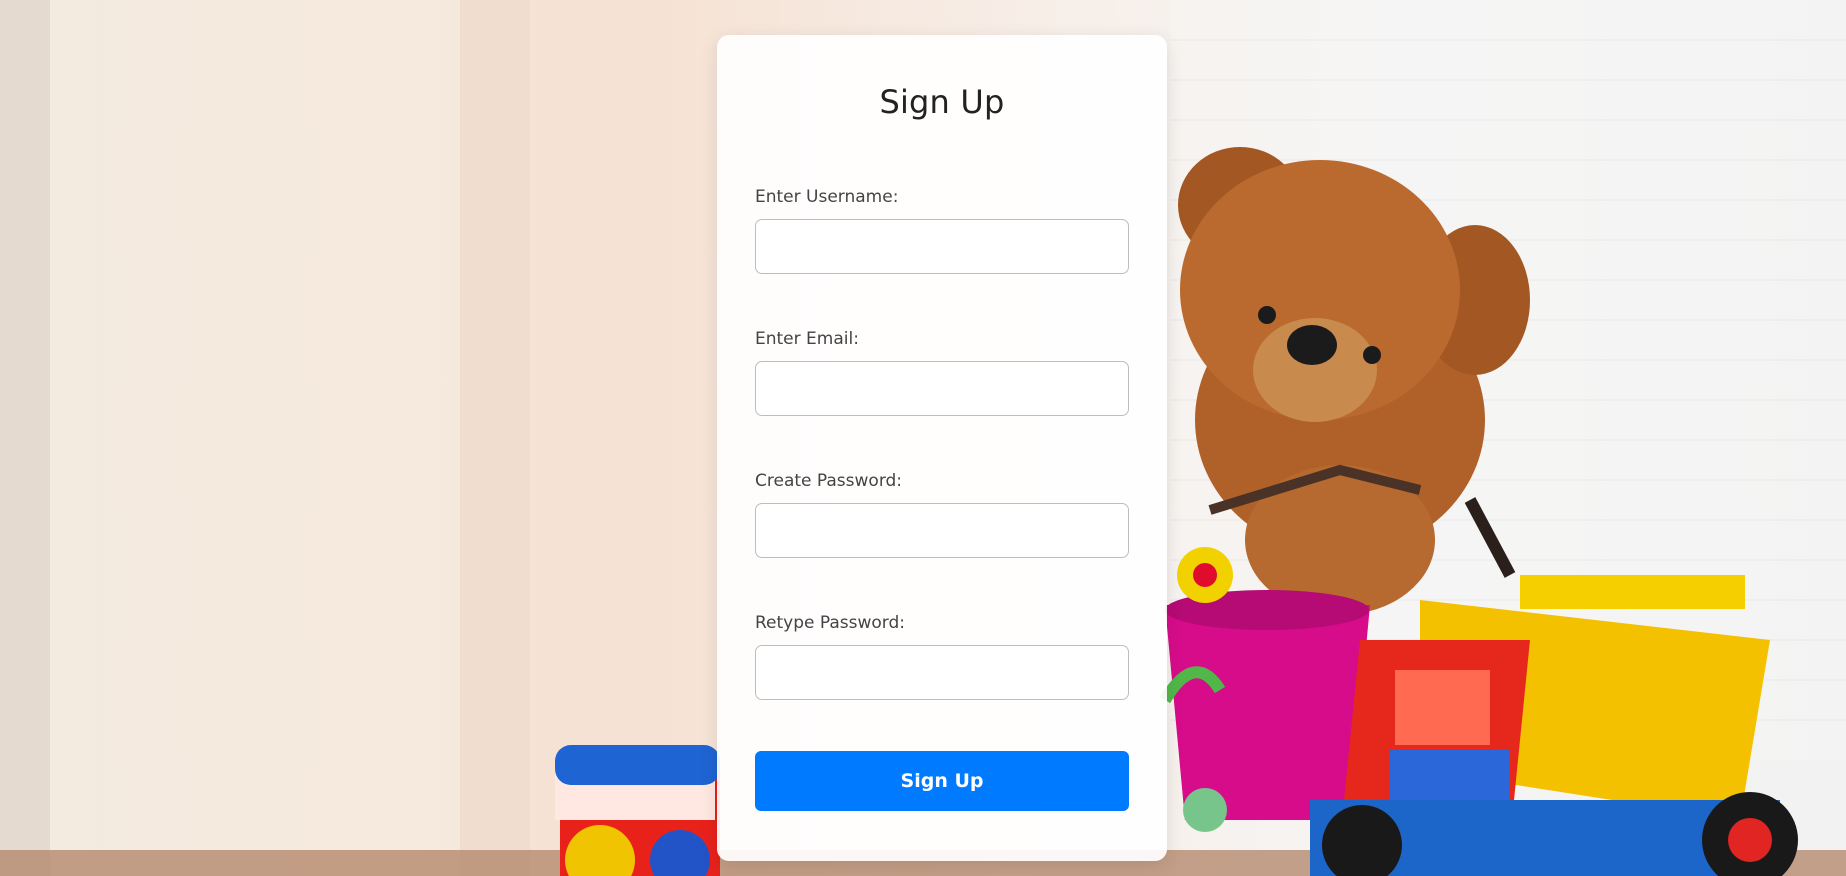 This screenshot has height=876, width=1846. What do you see at coordinates (830, 623) in the screenshot?
I see `retype-password-label: Retype Password:` at bounding box center [830, 623].